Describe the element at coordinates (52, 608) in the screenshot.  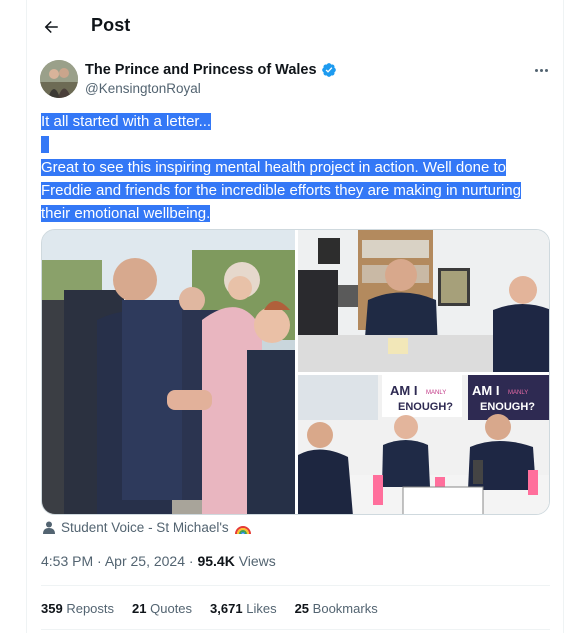
I see `reposts-count: 359` at that location.